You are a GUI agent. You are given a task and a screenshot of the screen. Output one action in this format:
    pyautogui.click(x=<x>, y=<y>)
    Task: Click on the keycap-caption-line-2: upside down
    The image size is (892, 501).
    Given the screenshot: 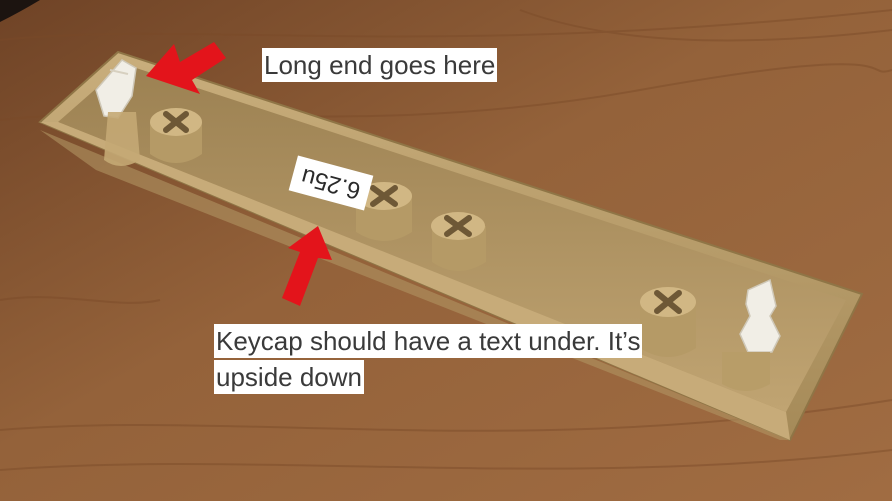 What is the action you would take?
    pyautogui.click(x=289, y=377)
    